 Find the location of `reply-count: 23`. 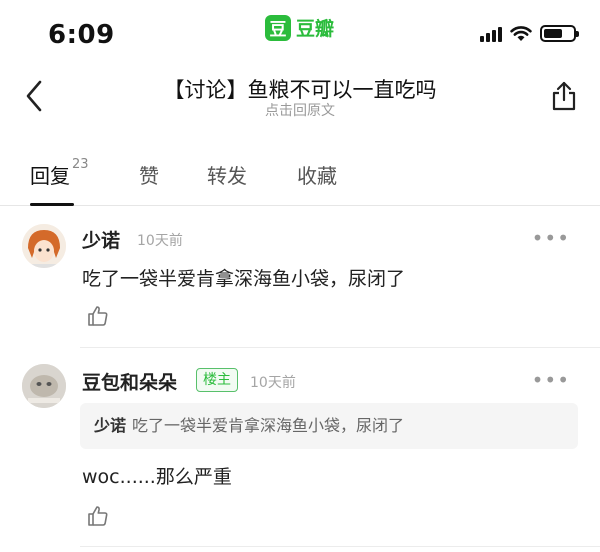

reply-count: 23 is located at coordinates (80, 164).